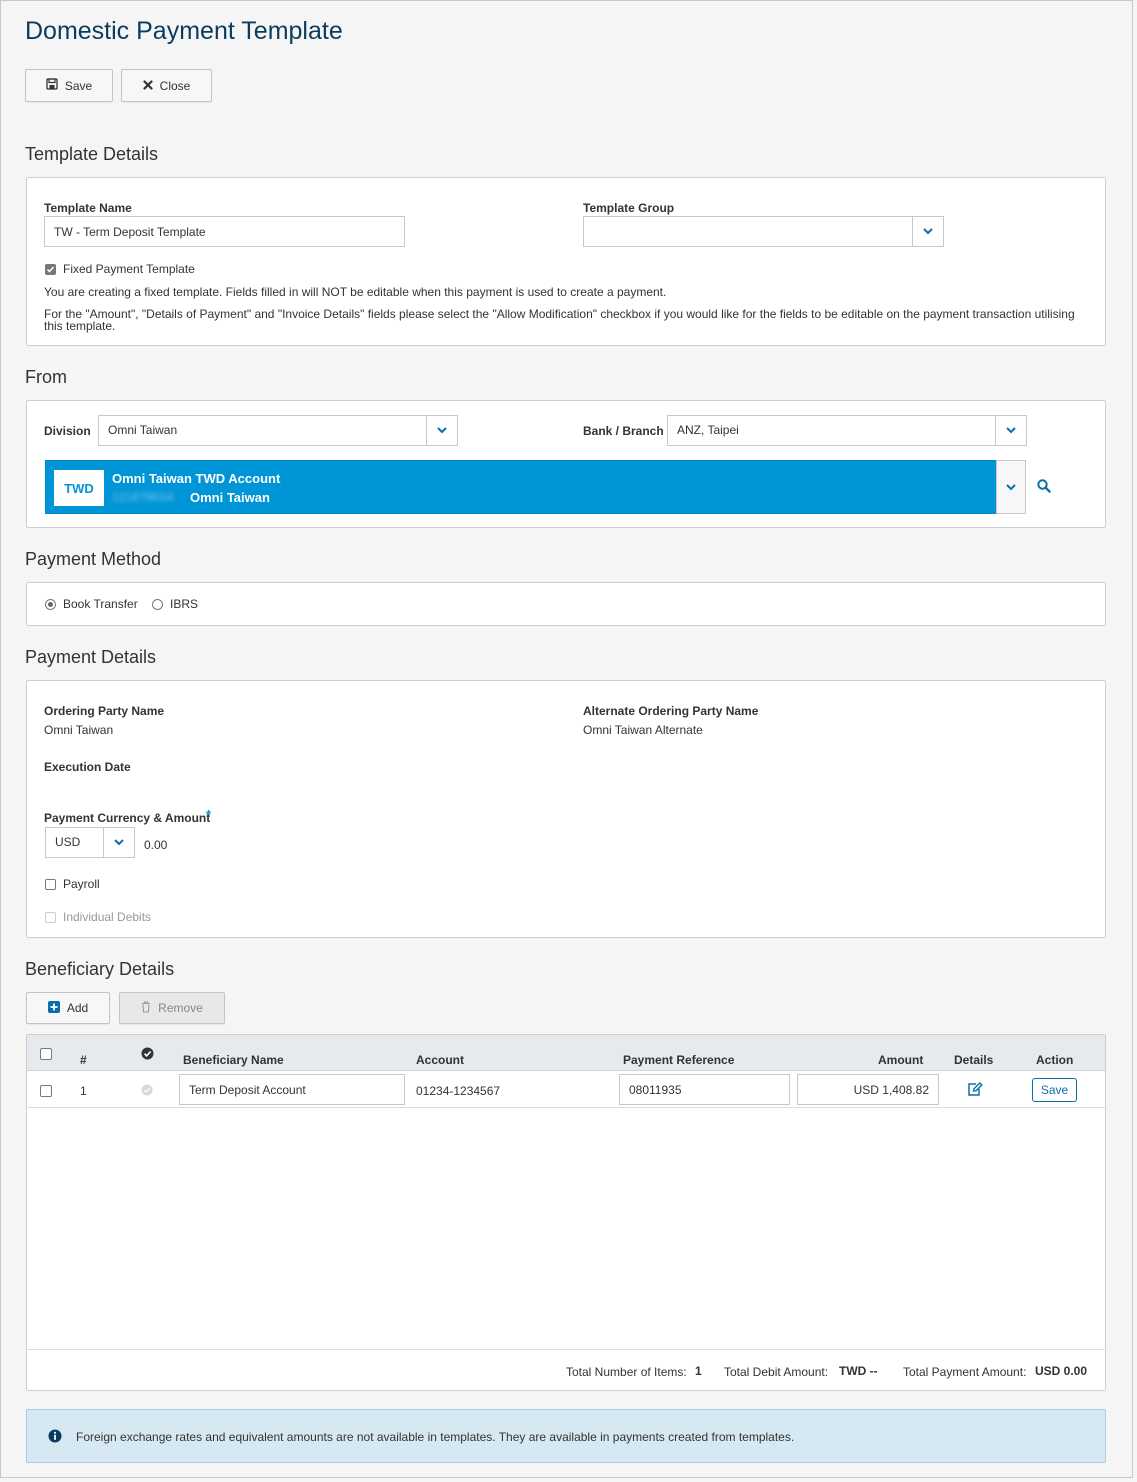  What do you see at coordinates (83, 1060) in the screenshot?
I see `col-num: #` at bounding box center [83, 1060].